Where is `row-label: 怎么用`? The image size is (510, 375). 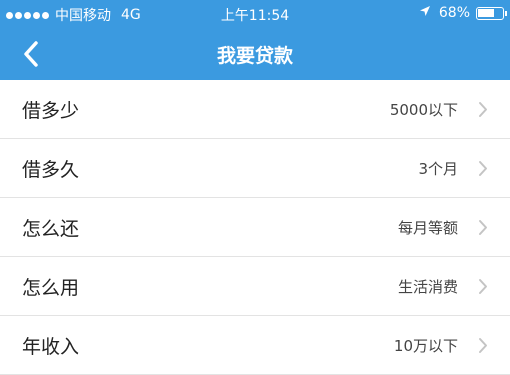 row-label: 怎么用 is located at coordinates (51, 288).